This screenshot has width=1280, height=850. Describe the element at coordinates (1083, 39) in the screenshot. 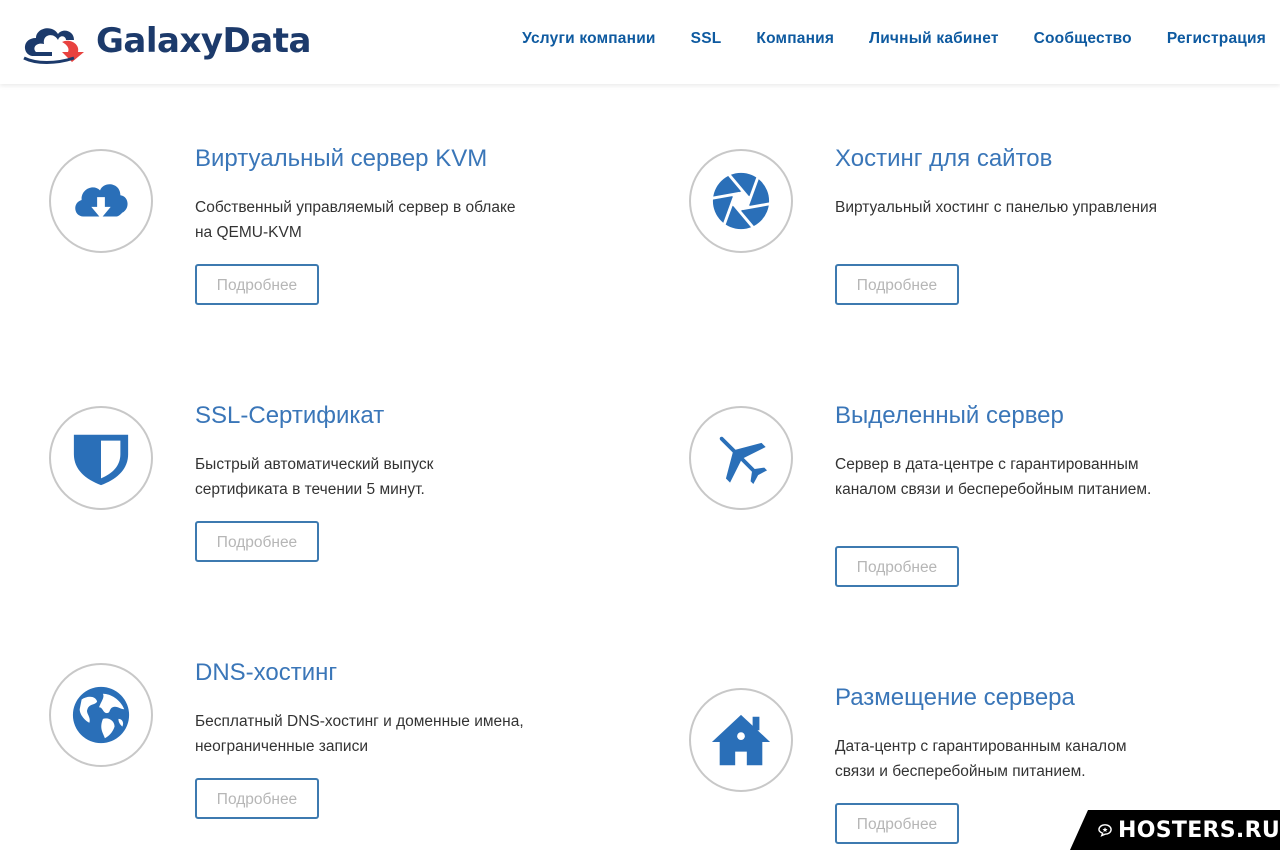

I see `nav-community: Сообщество` at that location.